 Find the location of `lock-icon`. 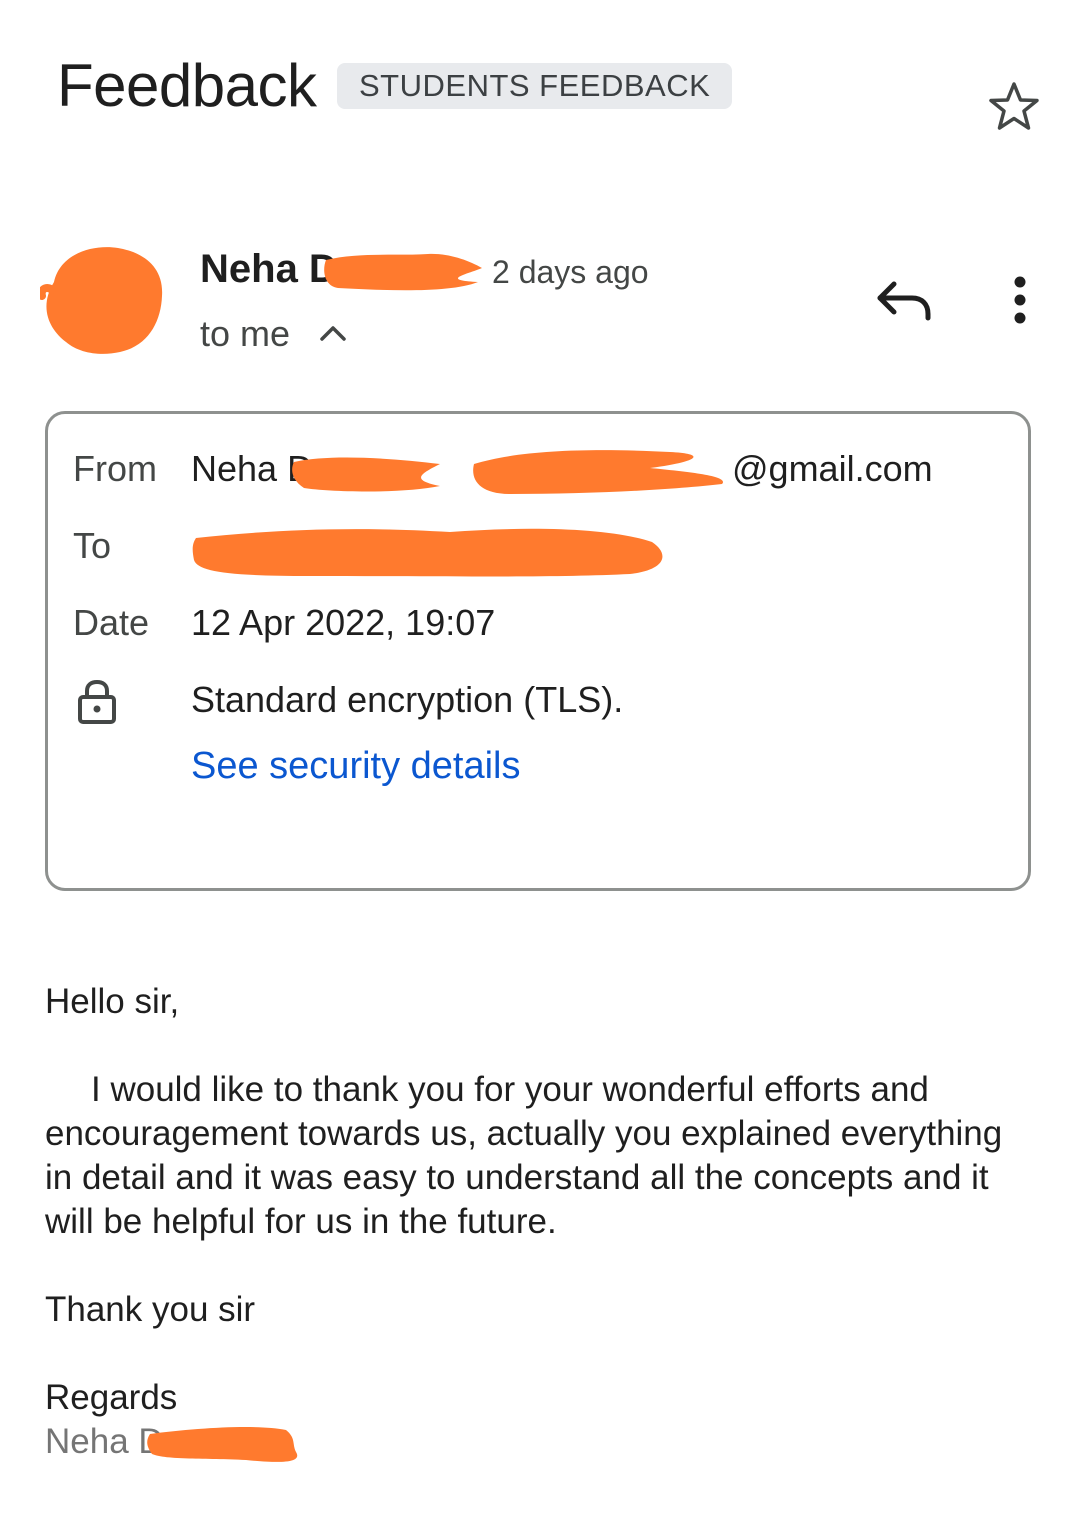

lock-icon is located at coordinates (97, 702).